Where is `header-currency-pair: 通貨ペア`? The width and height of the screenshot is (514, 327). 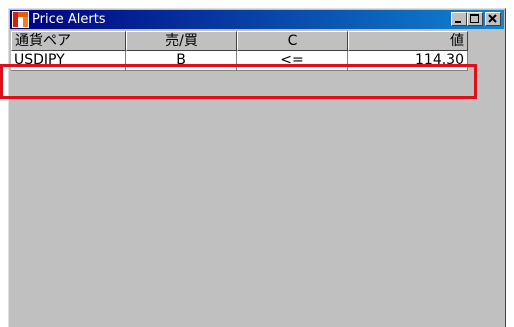 header-currency-pair: 通貨ペア is located at coordinates (68, 41).